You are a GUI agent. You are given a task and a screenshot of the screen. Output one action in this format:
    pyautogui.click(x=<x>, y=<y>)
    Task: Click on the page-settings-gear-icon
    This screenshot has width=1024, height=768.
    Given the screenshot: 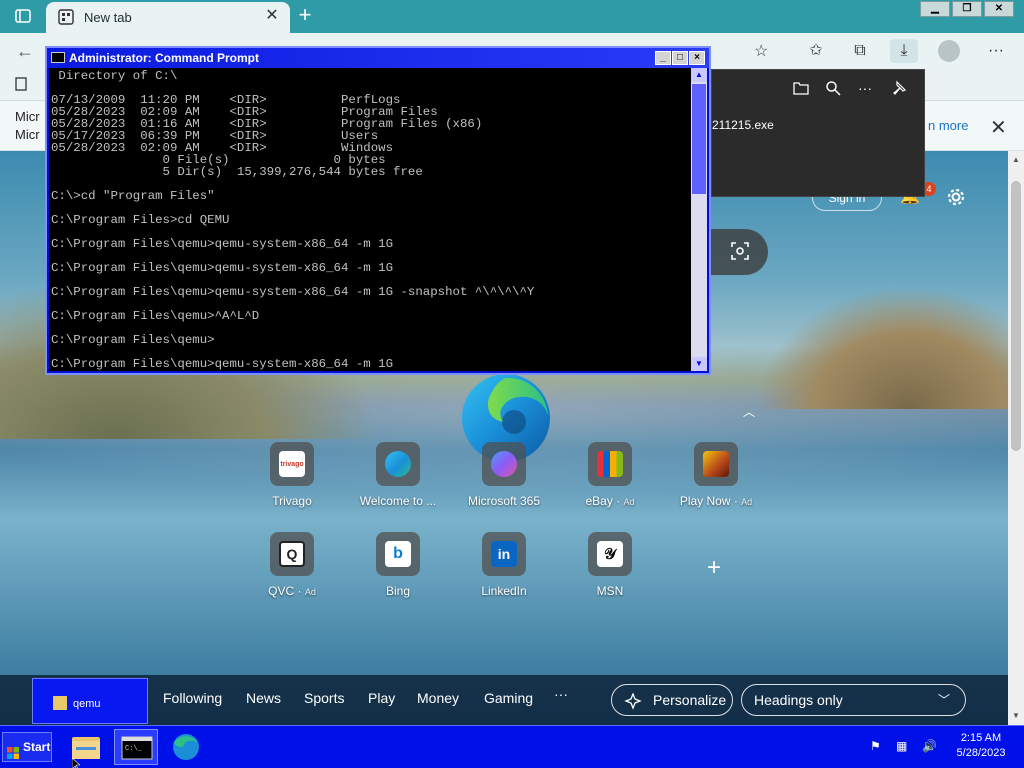 What is the action you would take?
    pyautogui.click(x=956, y=197)
    